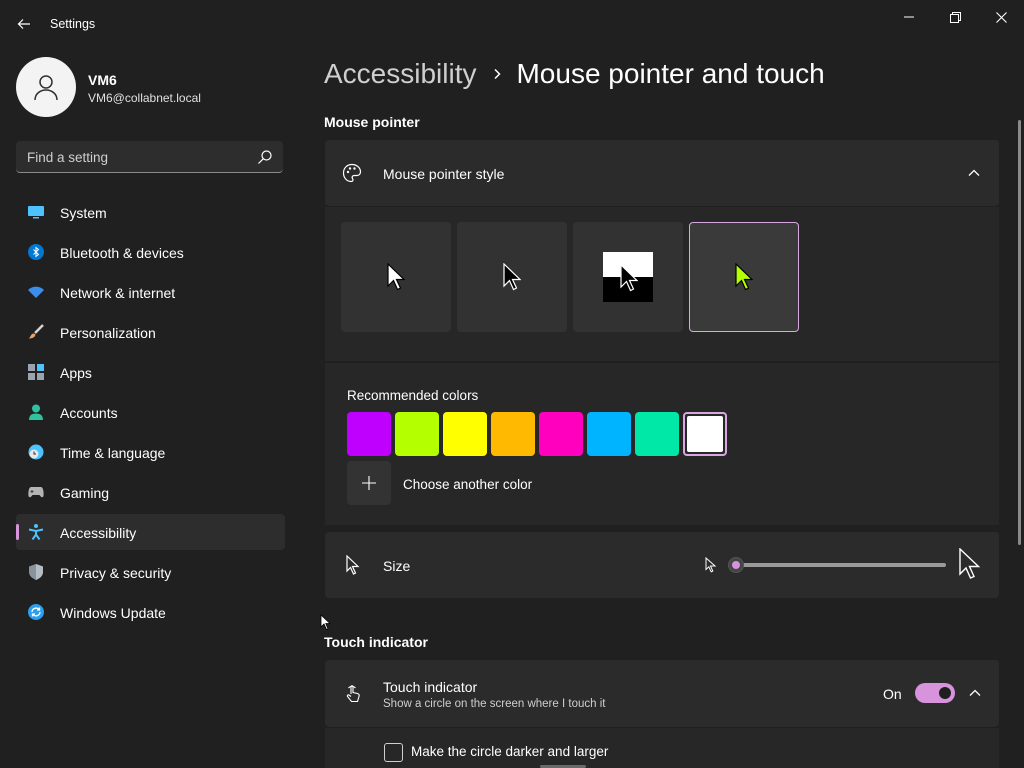  I want to click on mouse-cursor-icon, so click(325, 622).